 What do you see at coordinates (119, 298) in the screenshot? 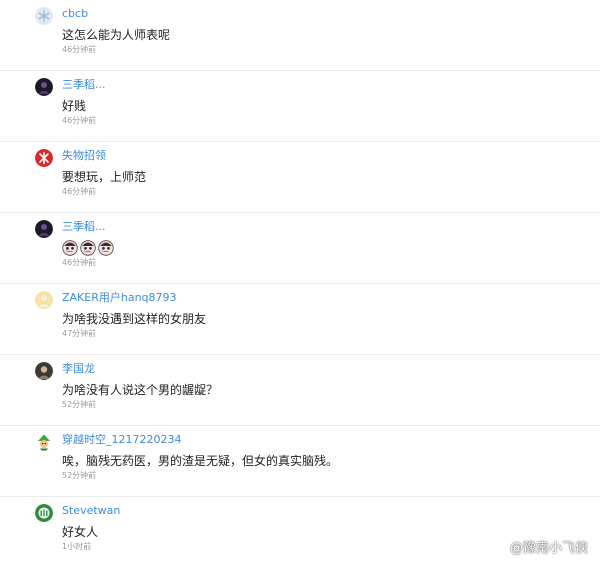
I see `comment-username: ZAKER用户hanq8793` at bounding box center [119, 298].